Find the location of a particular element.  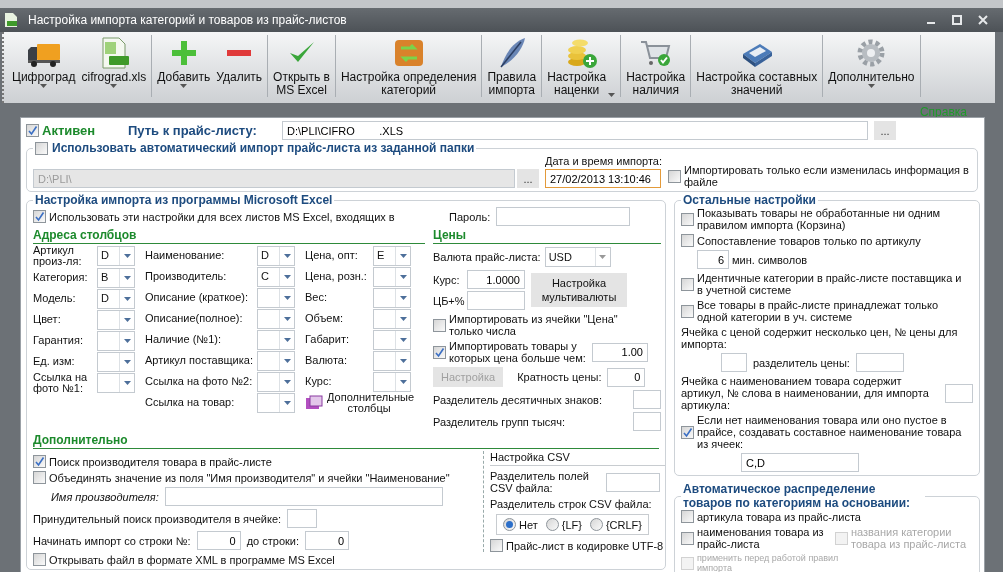

input-field: 6 is located at coordinates (713, 259).